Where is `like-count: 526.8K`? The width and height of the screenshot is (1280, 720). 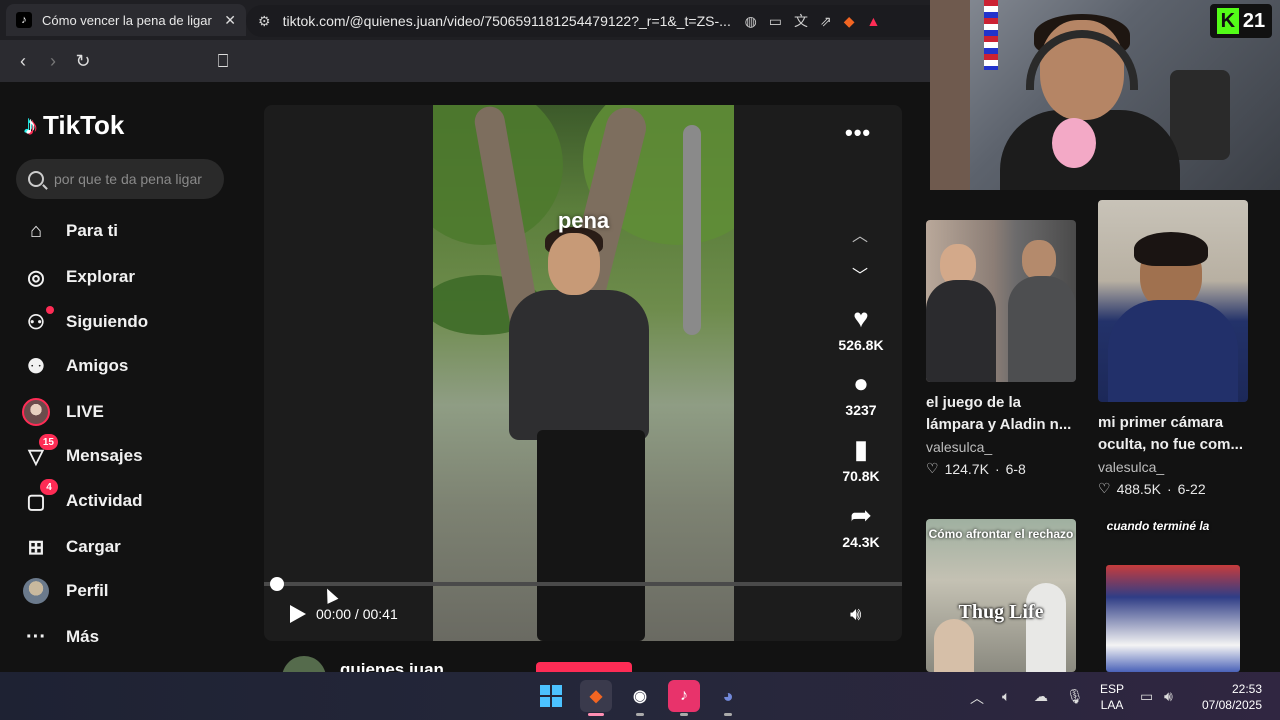
like-count: 526.8K is located at coordinates (861, 345).